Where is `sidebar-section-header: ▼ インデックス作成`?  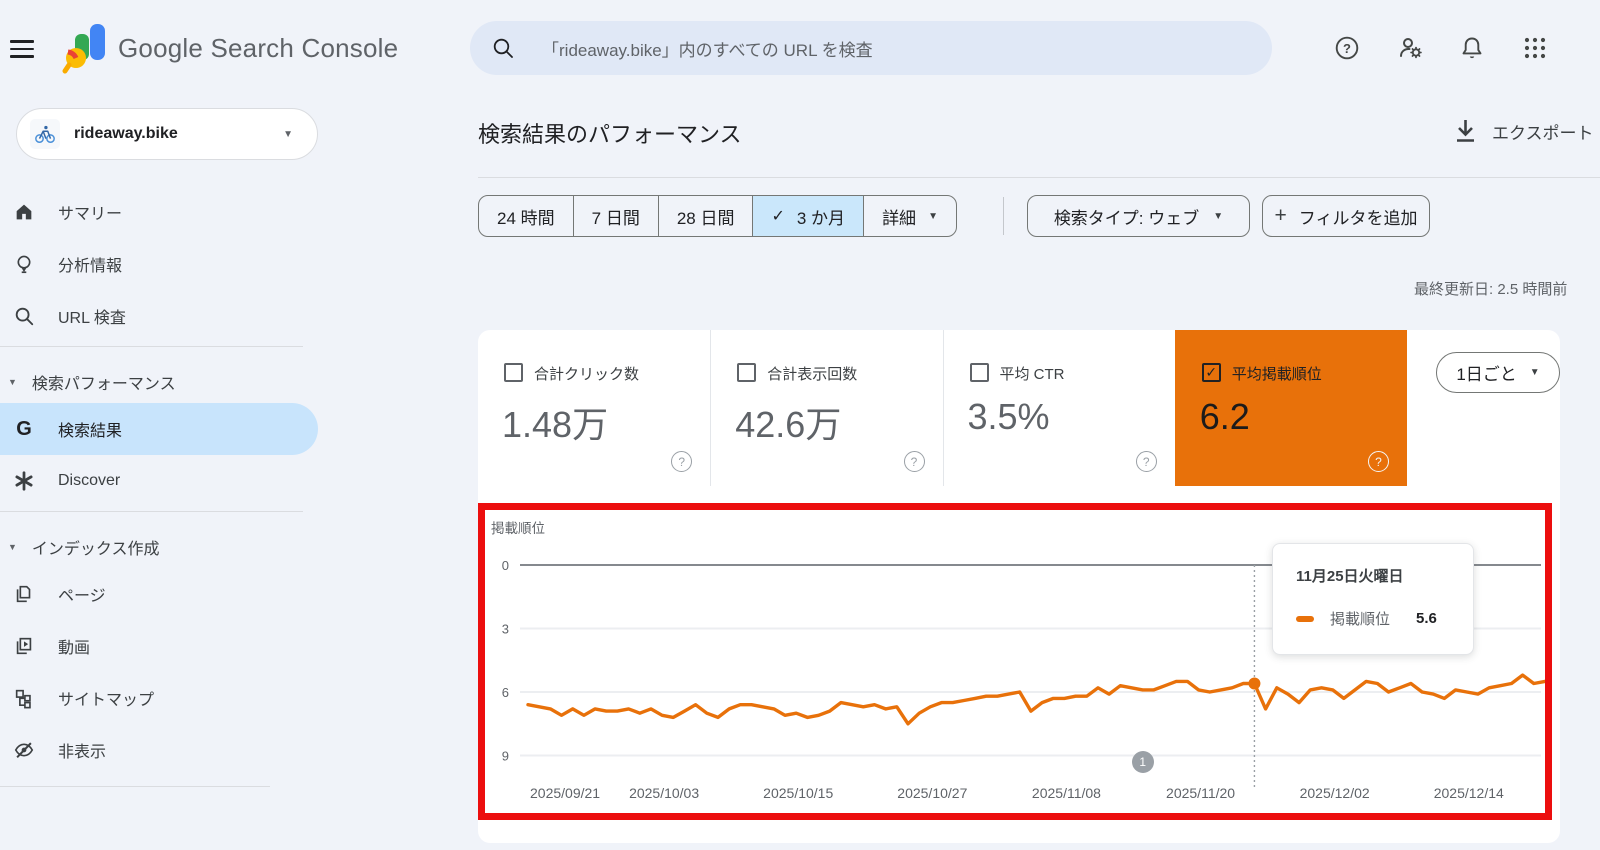 sidebar-section-header: ▼ インデックス作成 is located at coordinates (159, 547).